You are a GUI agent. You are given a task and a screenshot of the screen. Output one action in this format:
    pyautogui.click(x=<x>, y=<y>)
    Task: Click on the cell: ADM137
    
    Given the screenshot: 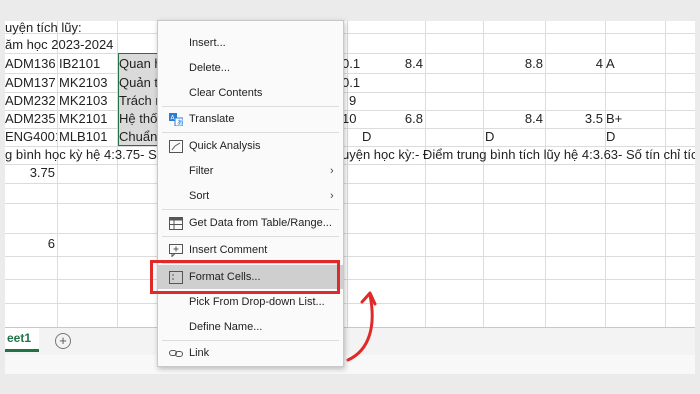 What is the action you would take?
    pyautogui.click(x=31, y=83)
    